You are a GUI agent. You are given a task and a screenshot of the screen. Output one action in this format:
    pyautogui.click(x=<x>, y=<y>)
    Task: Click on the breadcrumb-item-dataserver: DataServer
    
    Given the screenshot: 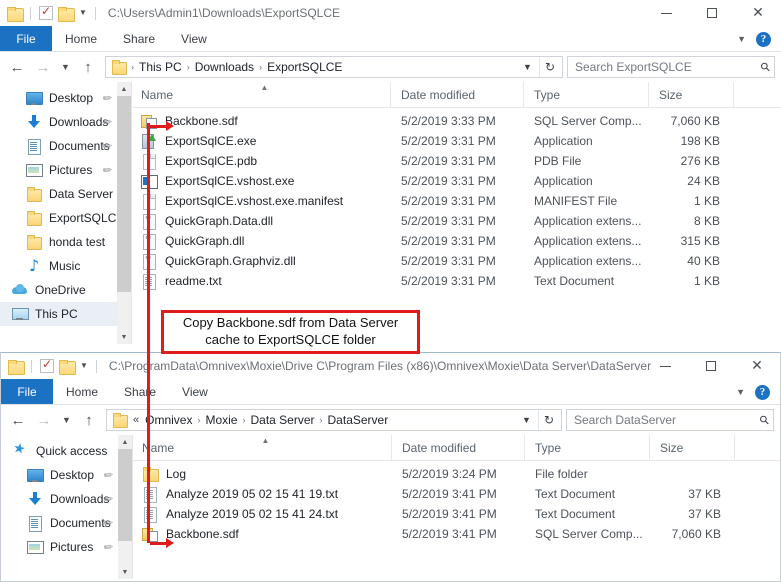 What is the action you would take?
    pyautogui.click(x=358, y=420)
    